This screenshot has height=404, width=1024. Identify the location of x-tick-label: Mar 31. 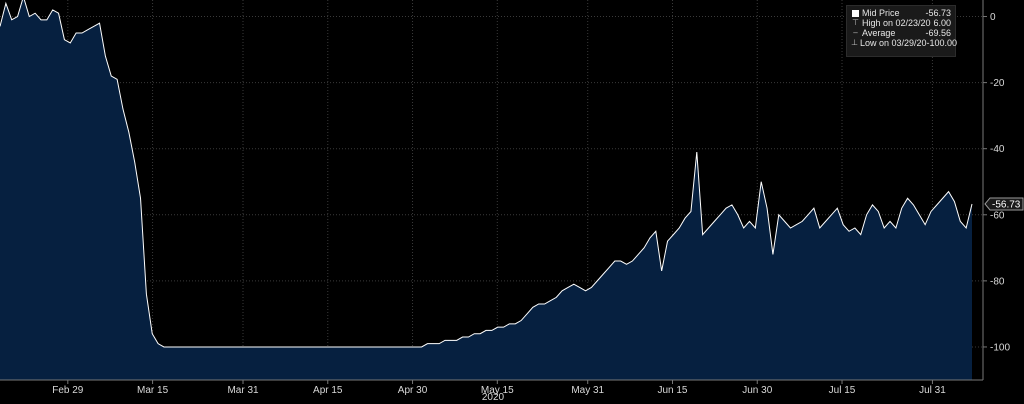
(243, 390).